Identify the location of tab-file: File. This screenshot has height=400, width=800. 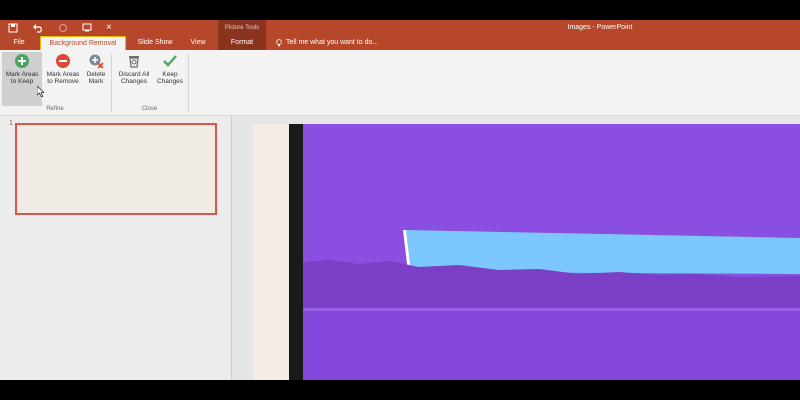
(19, 43).